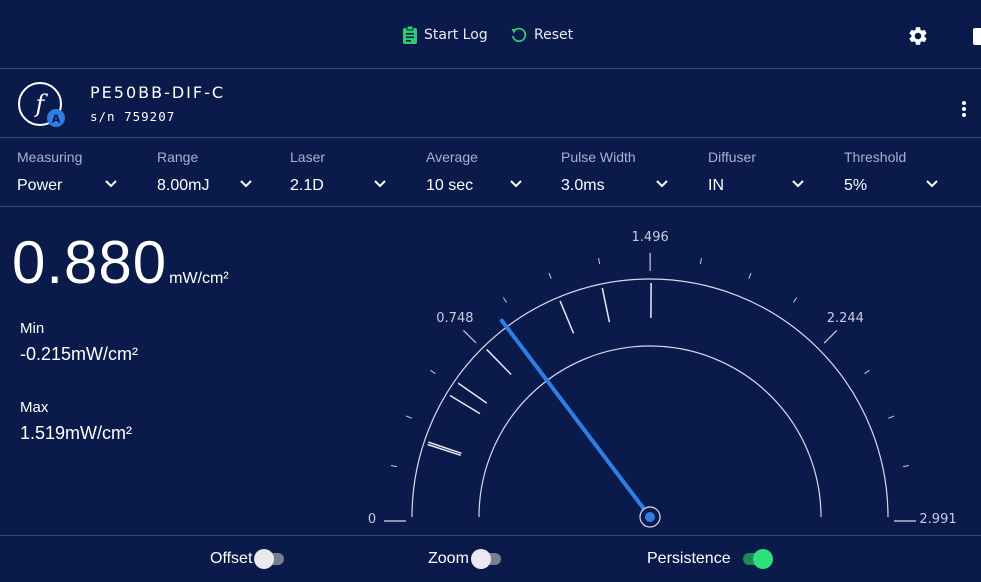 This screenshot has height=582, width=981. What do you see at coordinates (345, 172) in the screenshot?
I see `laser-select: Laser 2.1D` at bounding box center [345, 172].